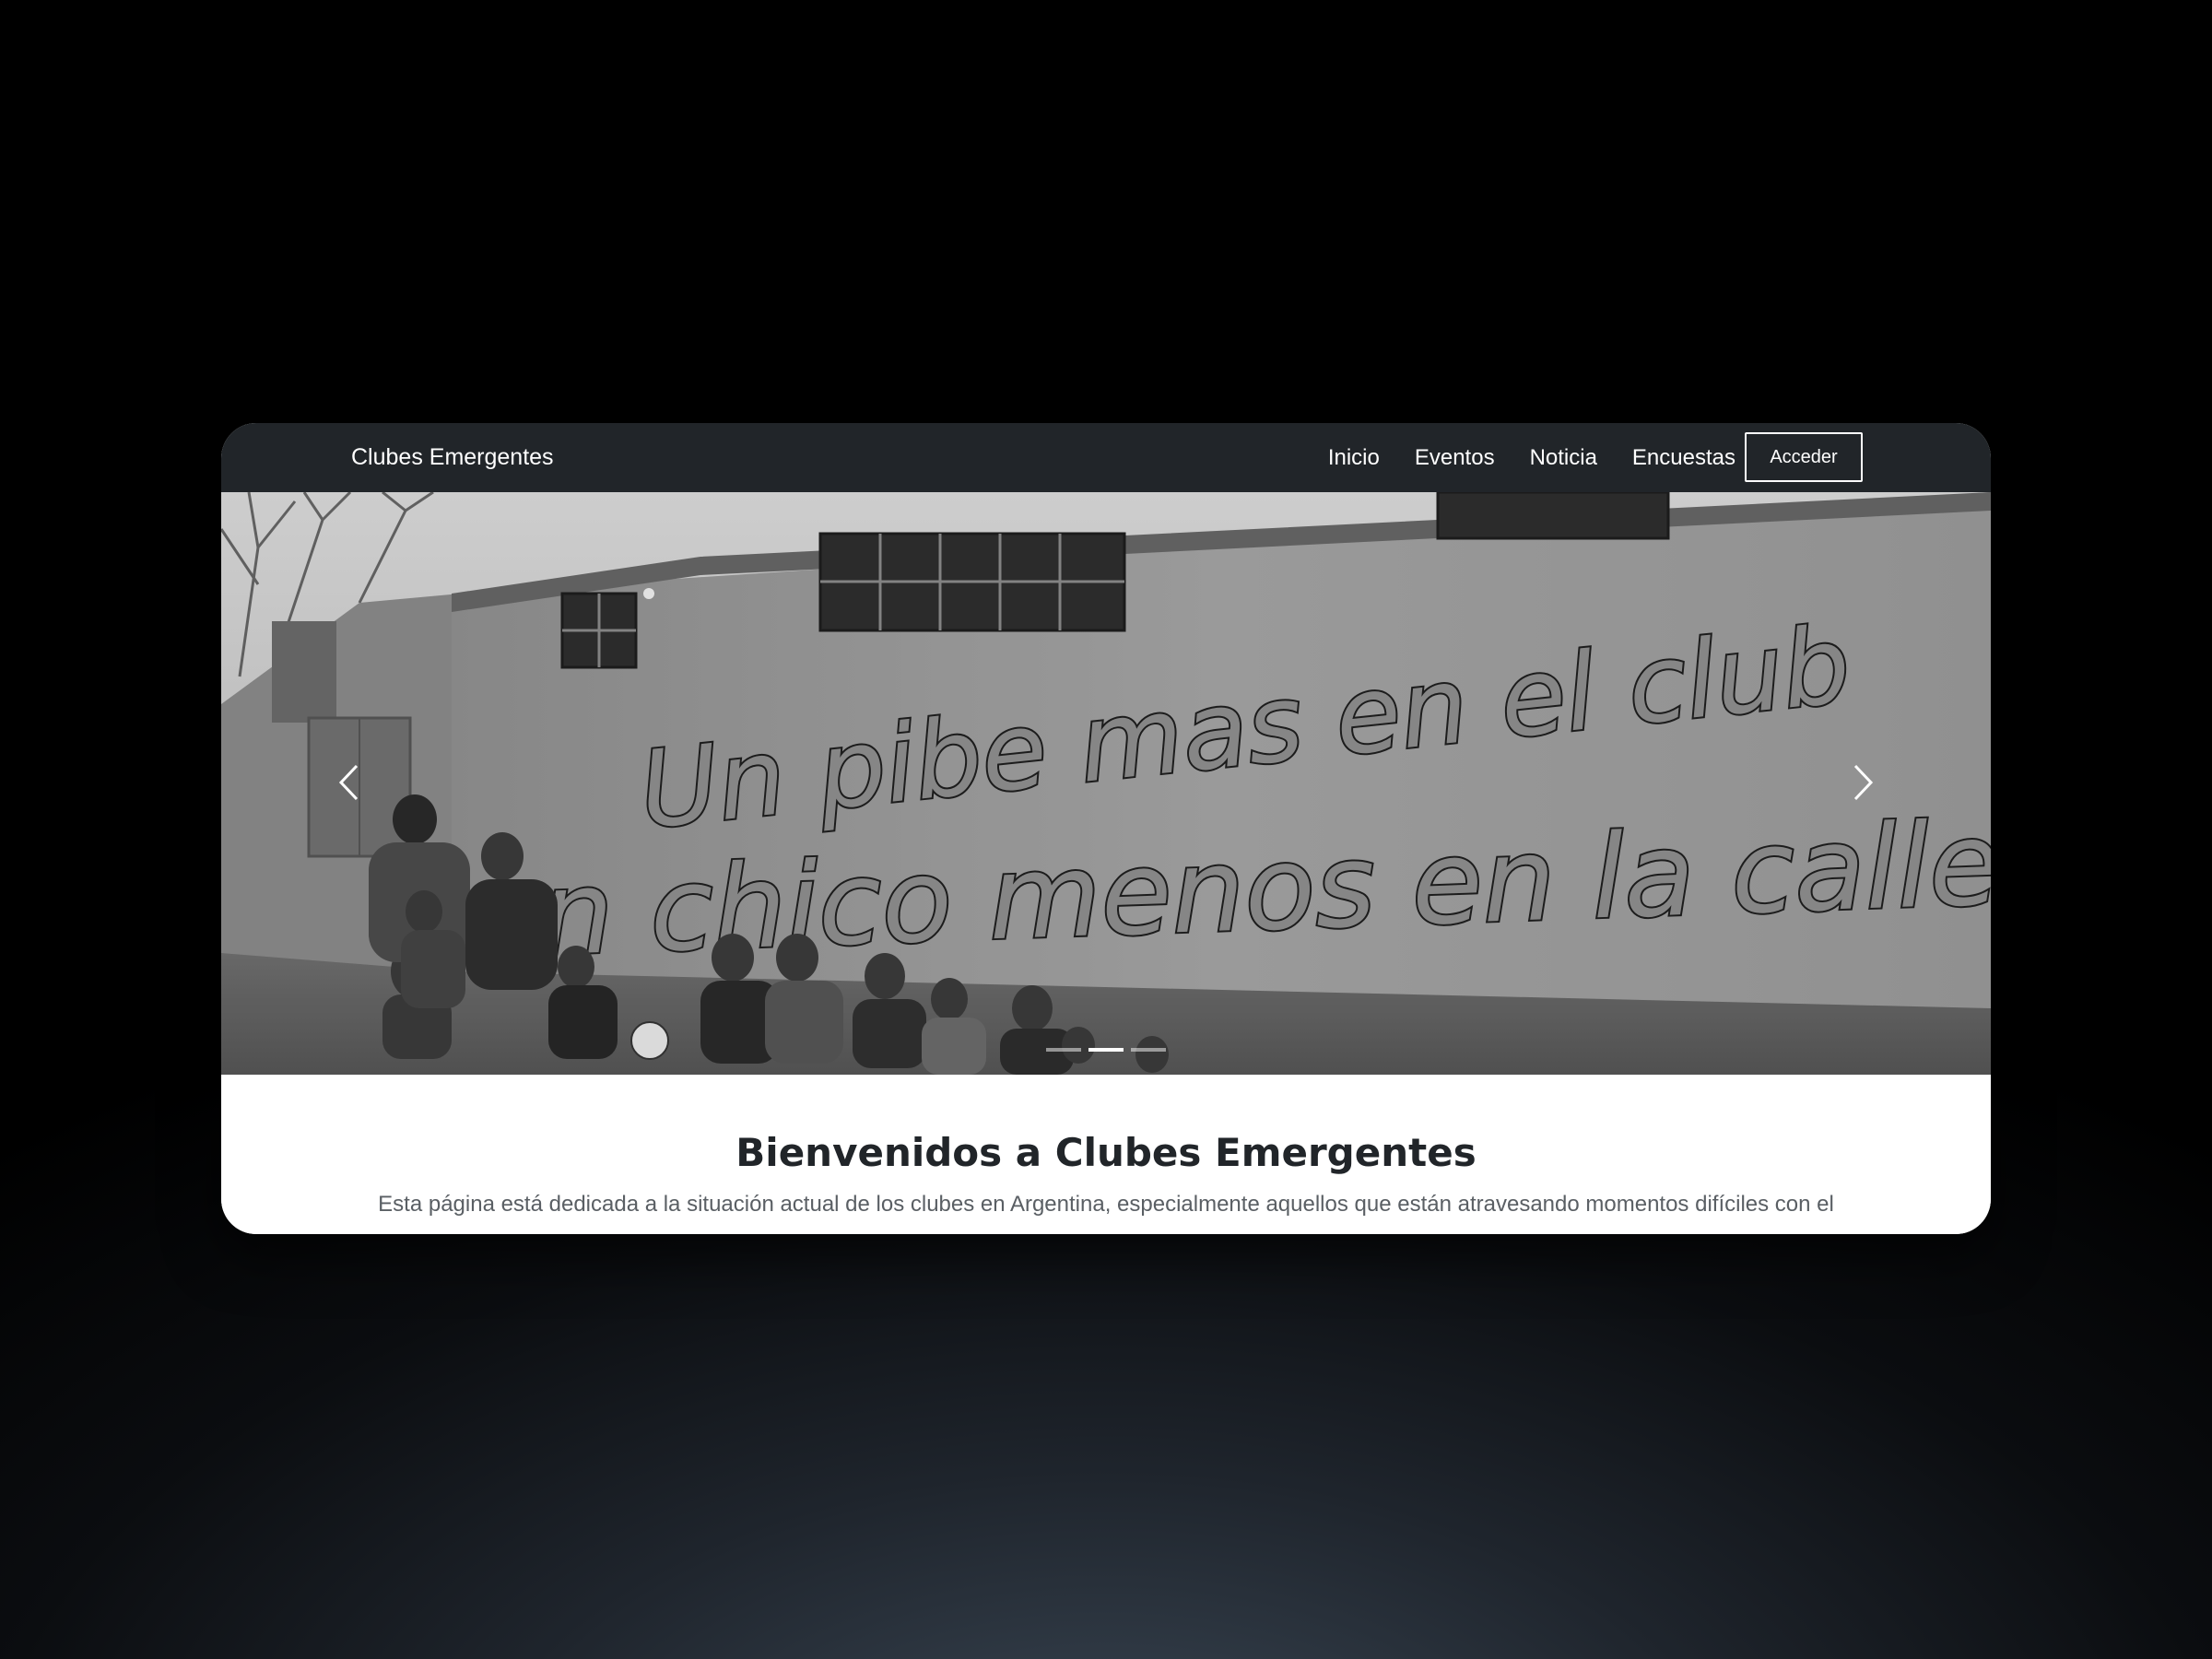  I want to click on welcome-title: Bienvenidos a Clubes Emergentes, so click(1106, 1152).